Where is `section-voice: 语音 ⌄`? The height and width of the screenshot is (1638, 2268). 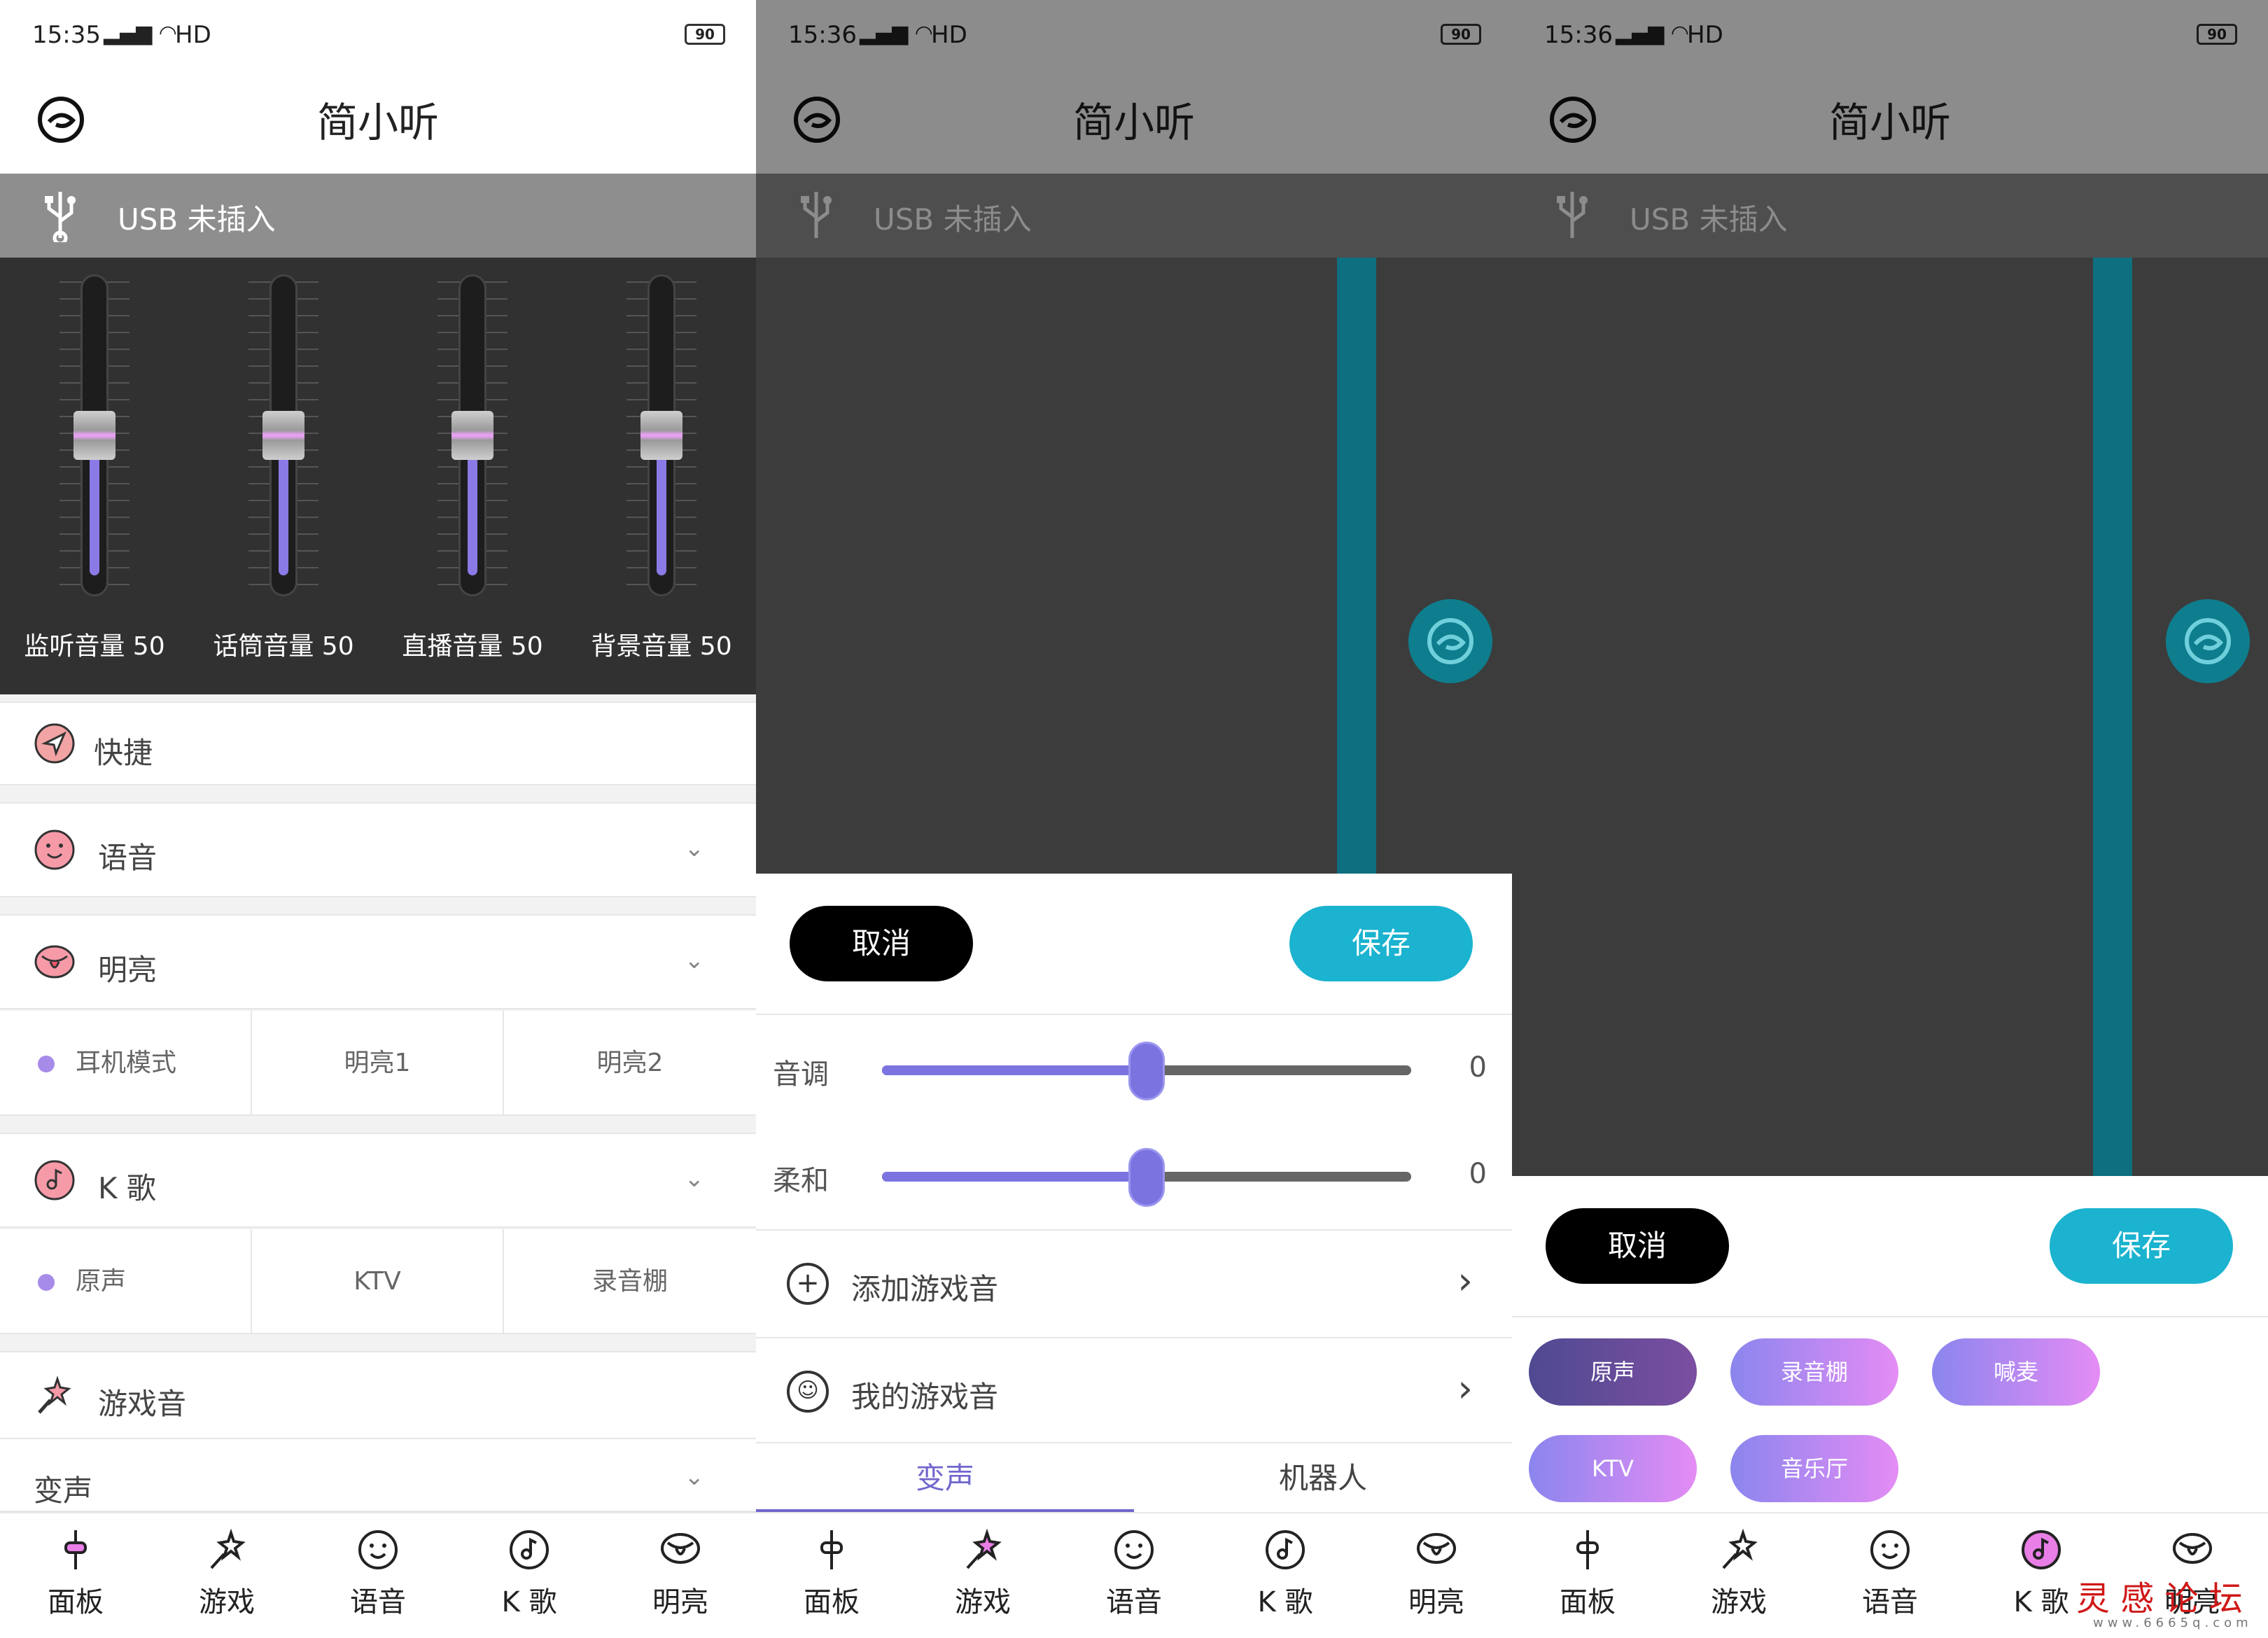 section-voice: 语音 ⌄ is located at coordinates (378, 849).